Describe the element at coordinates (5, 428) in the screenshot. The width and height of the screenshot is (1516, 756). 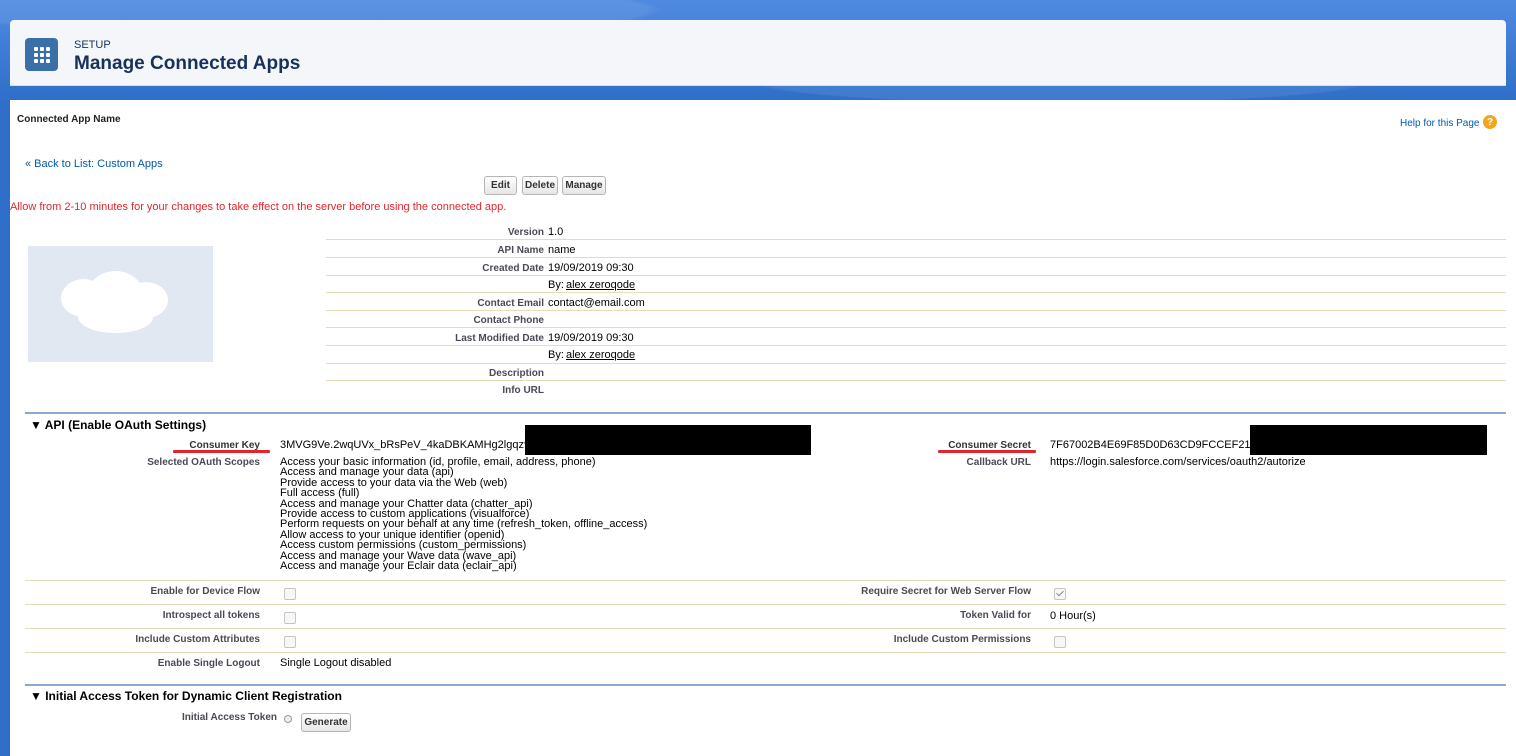
I see `left-border` at that location.